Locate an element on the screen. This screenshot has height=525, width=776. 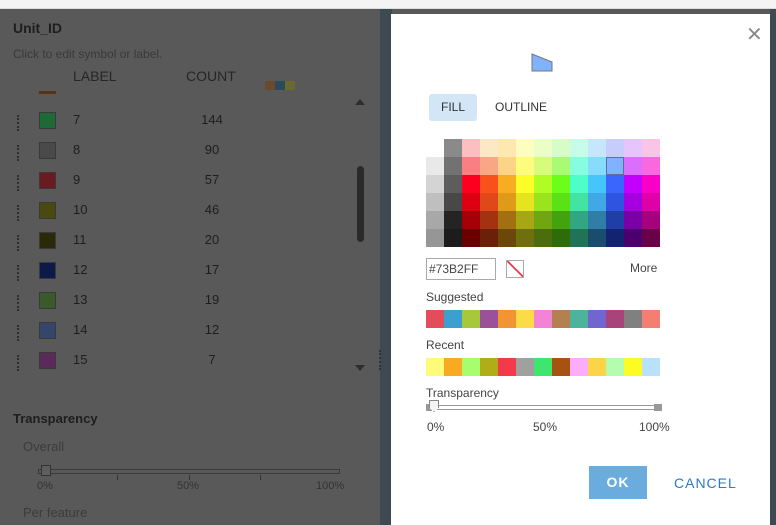
row-label: 14 is located at coordinates (80, 329).